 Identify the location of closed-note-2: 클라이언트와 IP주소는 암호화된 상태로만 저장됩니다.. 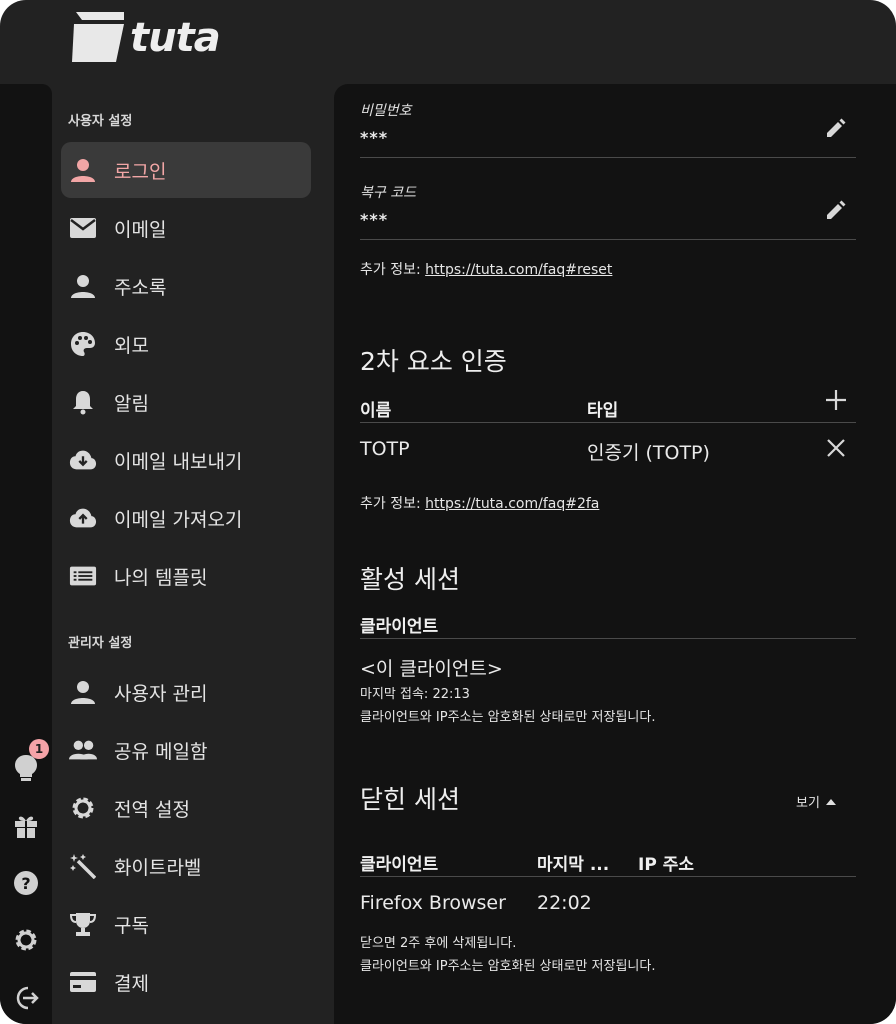
(508, 966).